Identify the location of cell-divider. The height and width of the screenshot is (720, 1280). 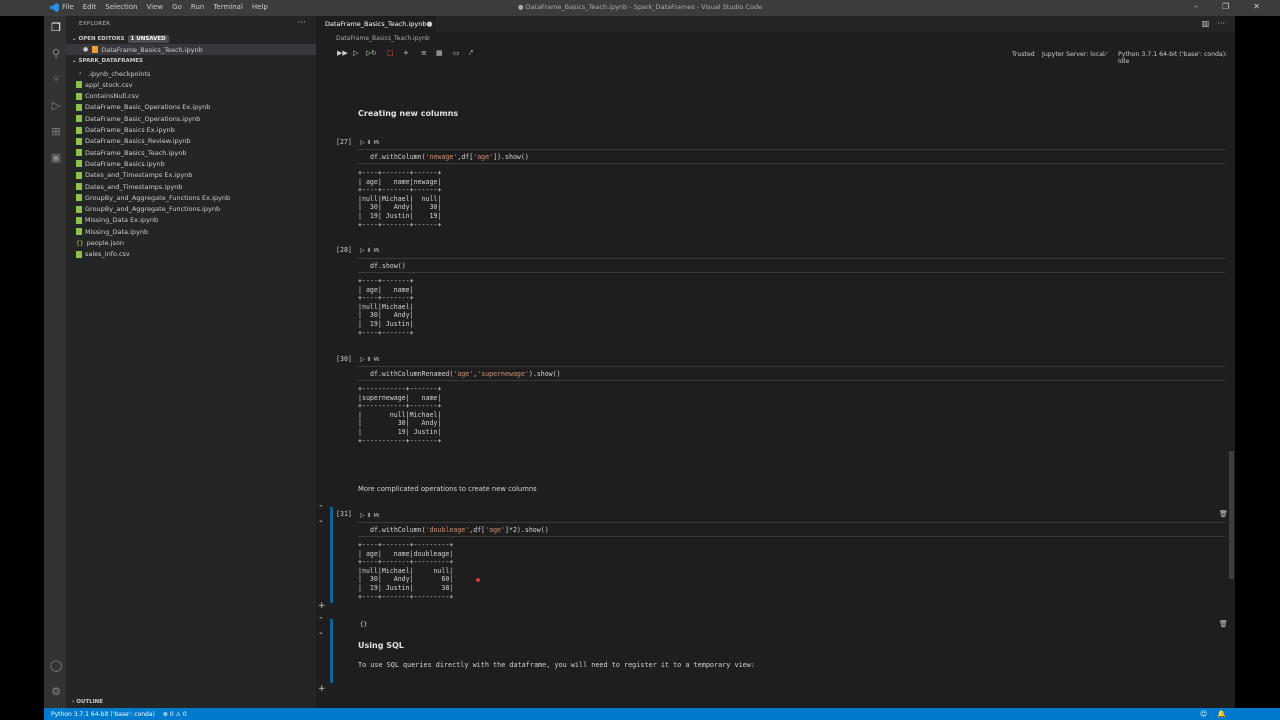
(791, 380).